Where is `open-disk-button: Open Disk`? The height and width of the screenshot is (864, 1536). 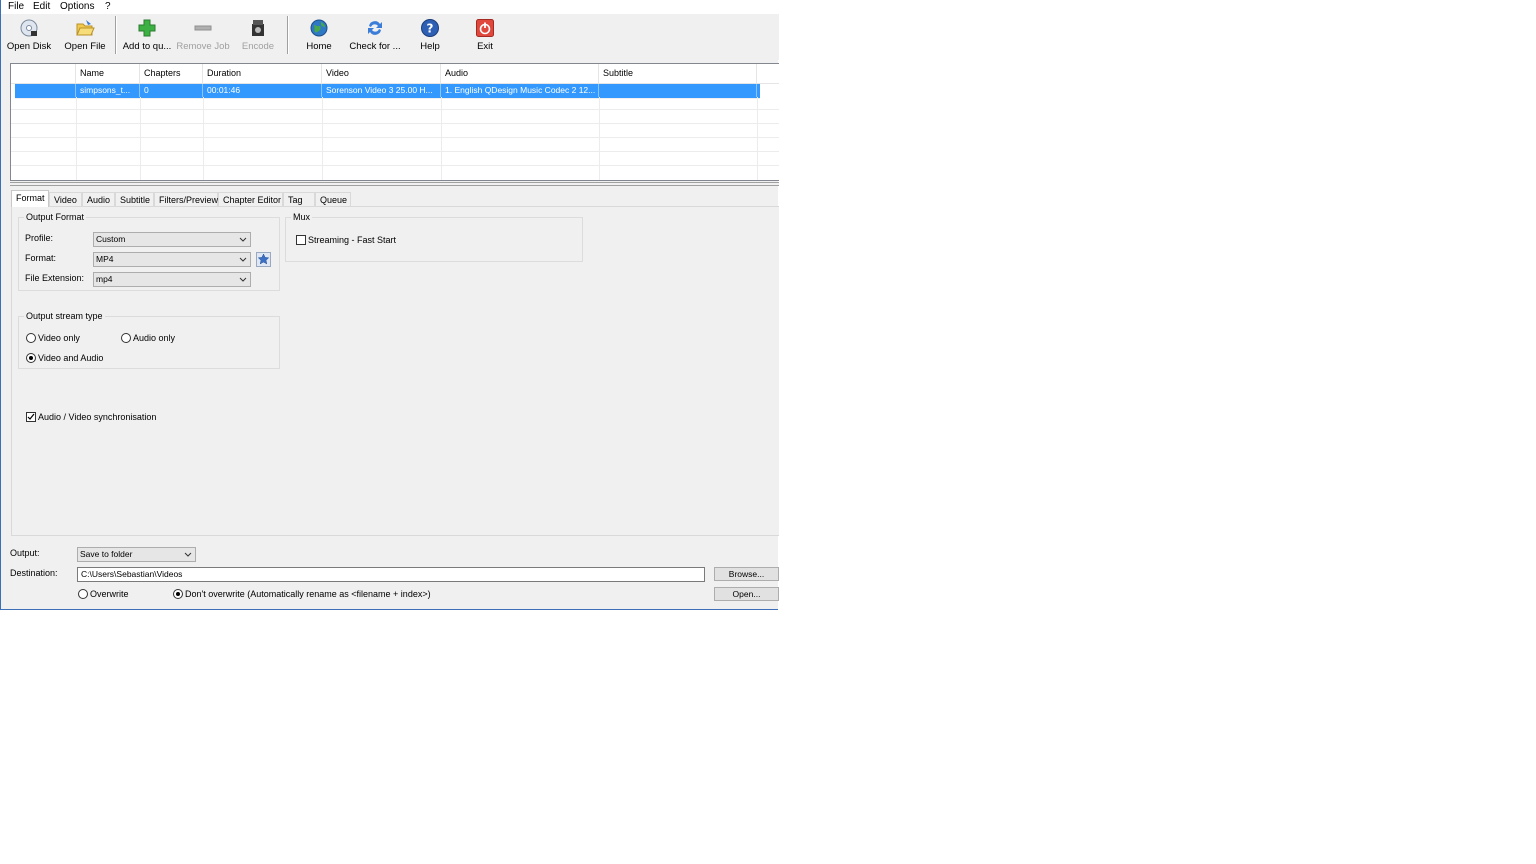
open-disk-button: Open Disk is located at coordinates (29, 36).